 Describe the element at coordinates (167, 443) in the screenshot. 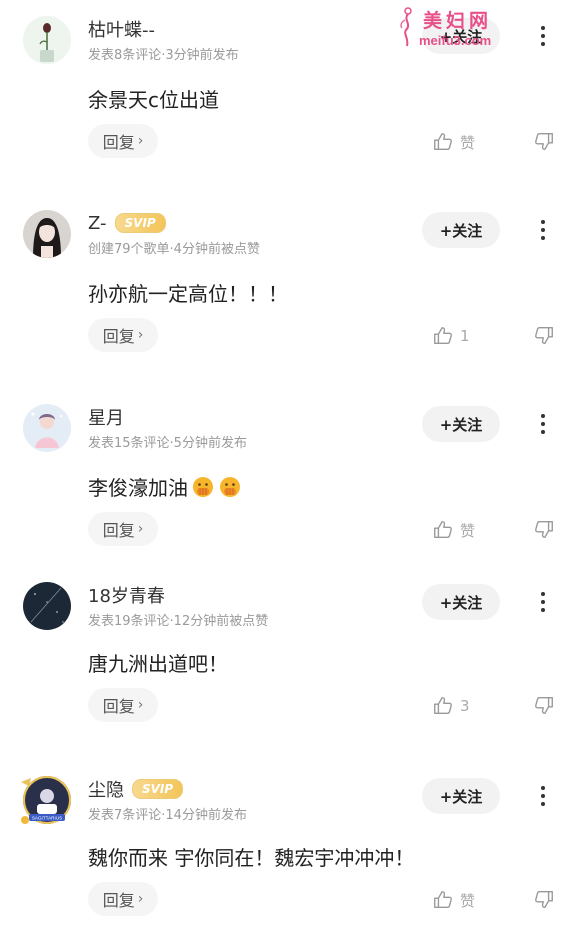

I see `comment-meta: 发表15条评论·5分钟前发布` at that location.